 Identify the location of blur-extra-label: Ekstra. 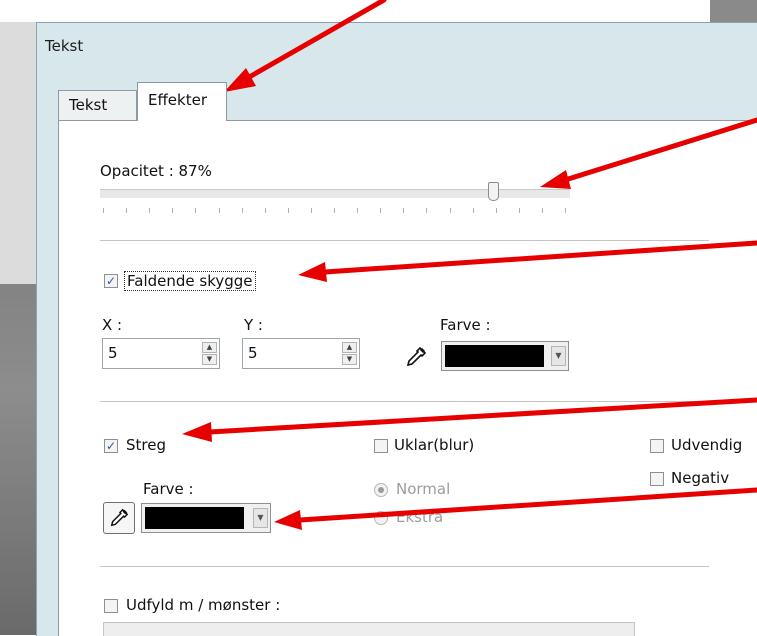
(420, 517).